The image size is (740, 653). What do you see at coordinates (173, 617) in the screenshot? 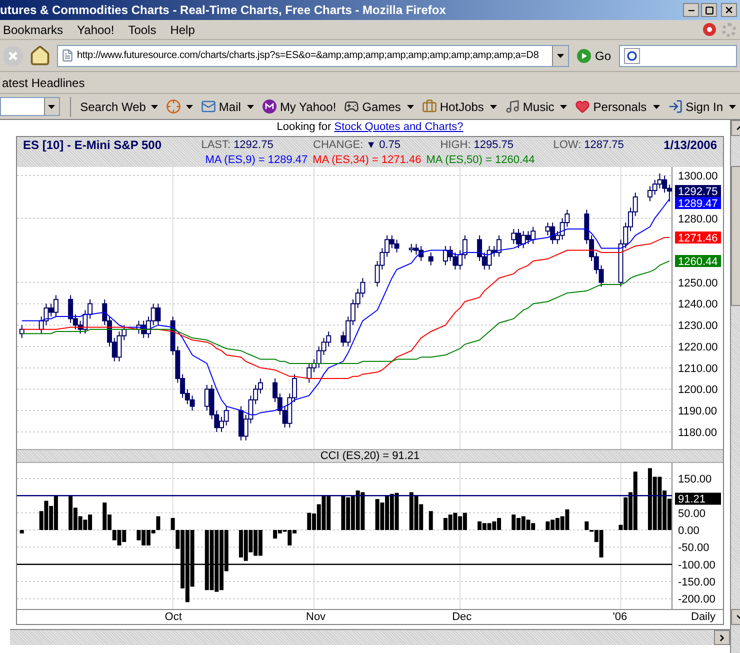
I see `axis-label: Oct` at bounding box center [173, 617].